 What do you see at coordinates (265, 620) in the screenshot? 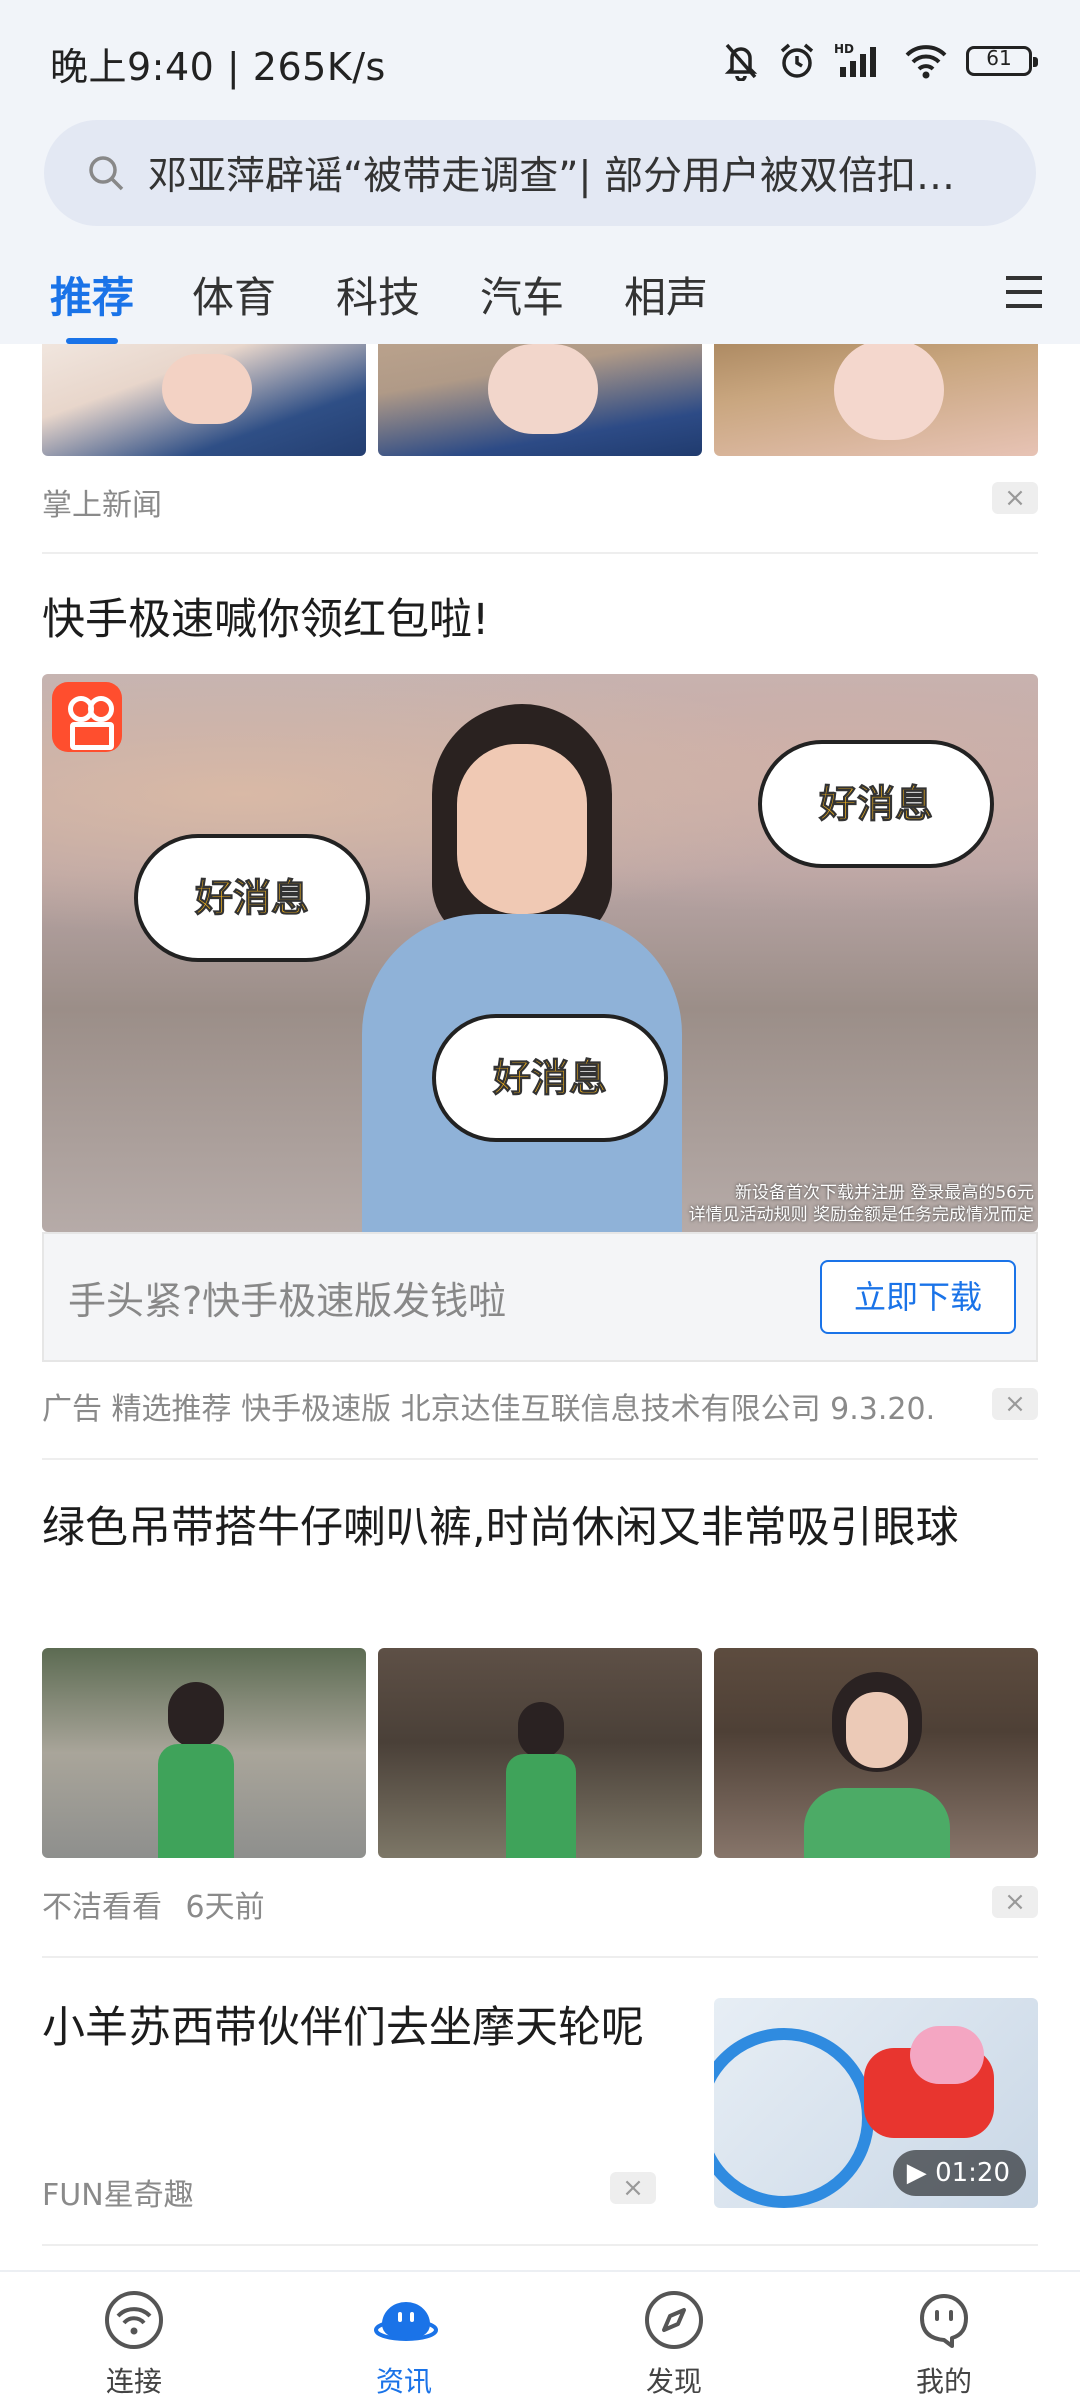
I see `ad-title: 快手极速喊你领红包啦!` at bounding box center [265, 620].